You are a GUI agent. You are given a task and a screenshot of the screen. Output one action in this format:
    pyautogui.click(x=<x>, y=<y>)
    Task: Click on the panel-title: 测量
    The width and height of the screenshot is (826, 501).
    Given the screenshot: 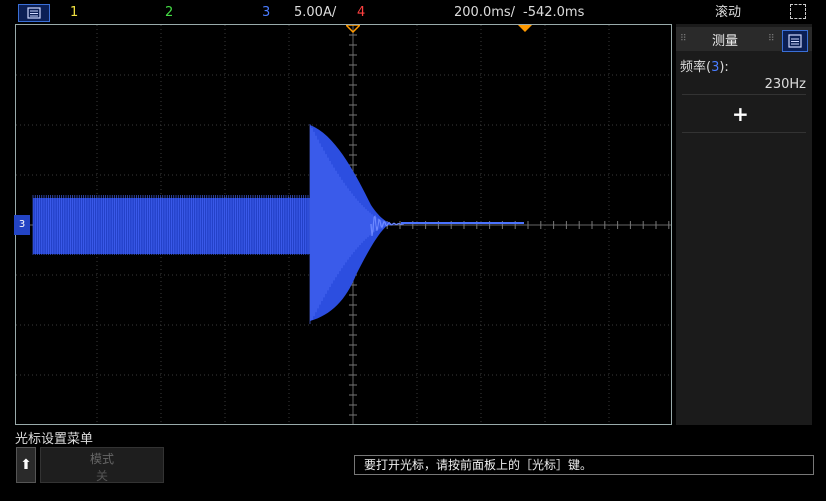 What is the action you would take?
    pyautogui.click(x=725, y=41)
    